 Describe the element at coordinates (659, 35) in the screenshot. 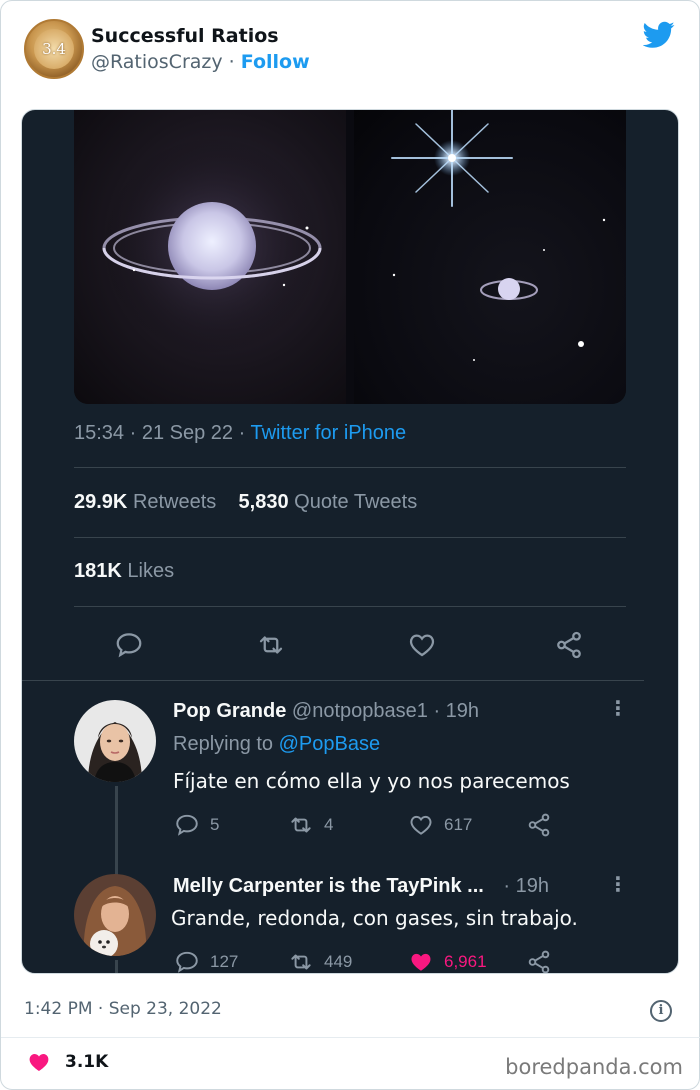

I see `twitter-bird-icon` at that location.